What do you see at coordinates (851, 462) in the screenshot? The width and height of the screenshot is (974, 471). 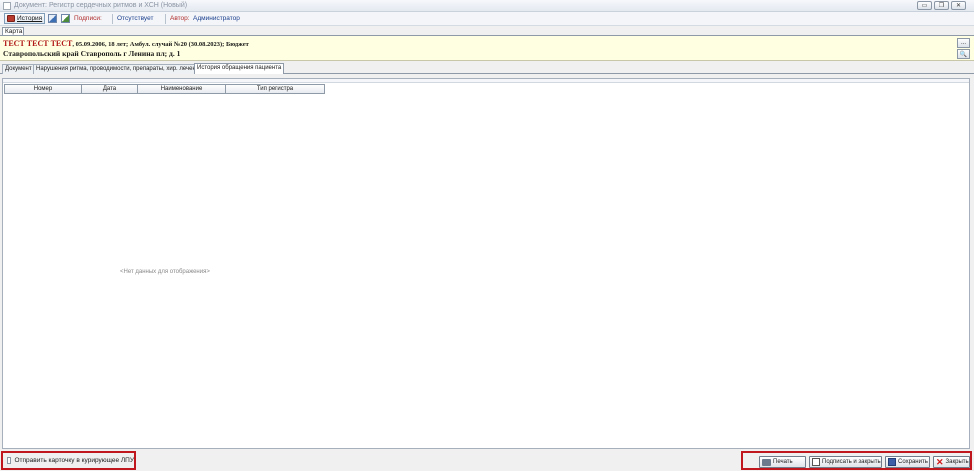 I see `sign-and-close-label: Подписать и закрыть` at bounding box center [851, 462].